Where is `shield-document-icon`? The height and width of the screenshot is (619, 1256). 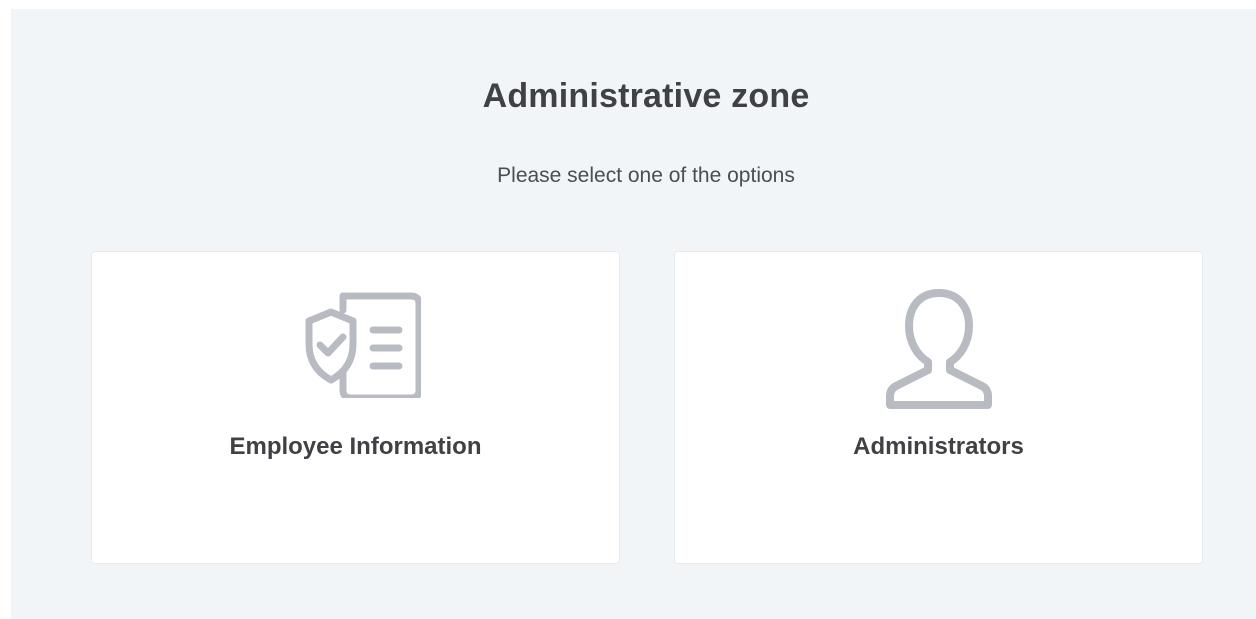
shield-document-icon is located at coordinates (356, 345).